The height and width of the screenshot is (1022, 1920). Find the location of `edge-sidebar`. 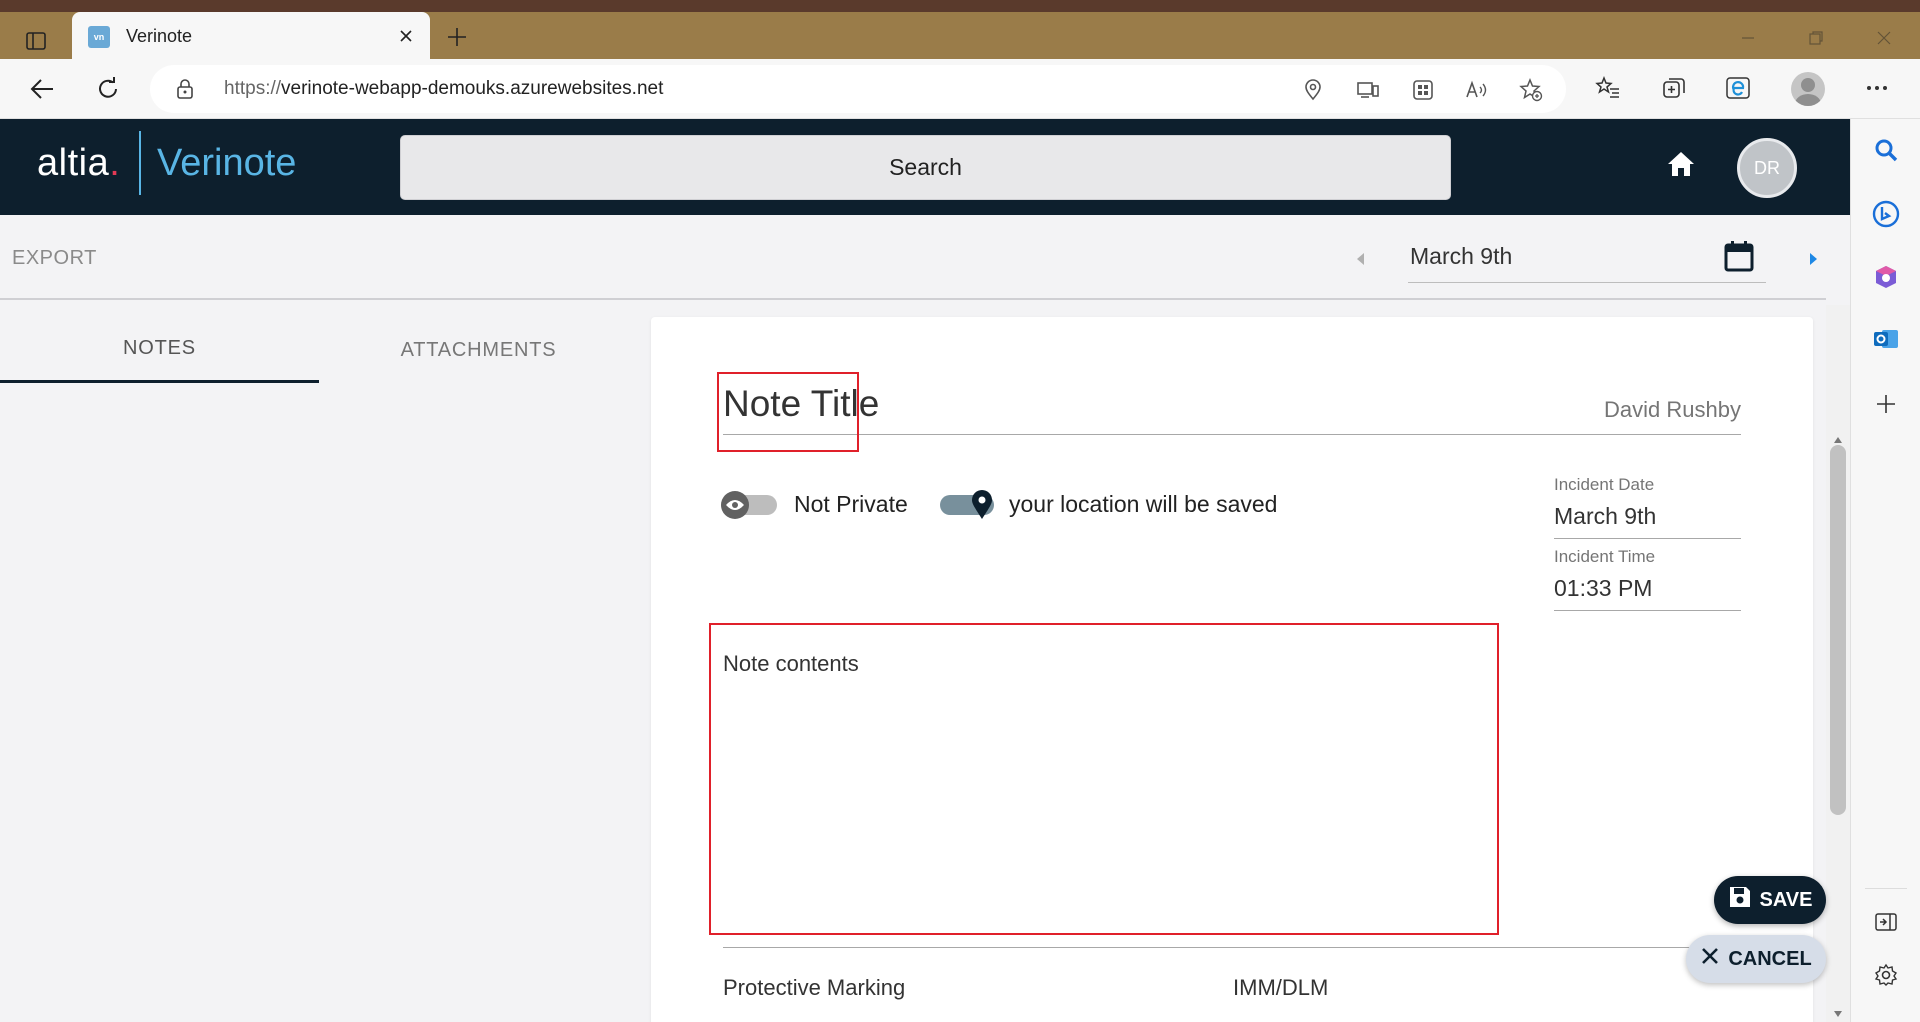

edge-sidebar is located at coordinates (1885, 570).